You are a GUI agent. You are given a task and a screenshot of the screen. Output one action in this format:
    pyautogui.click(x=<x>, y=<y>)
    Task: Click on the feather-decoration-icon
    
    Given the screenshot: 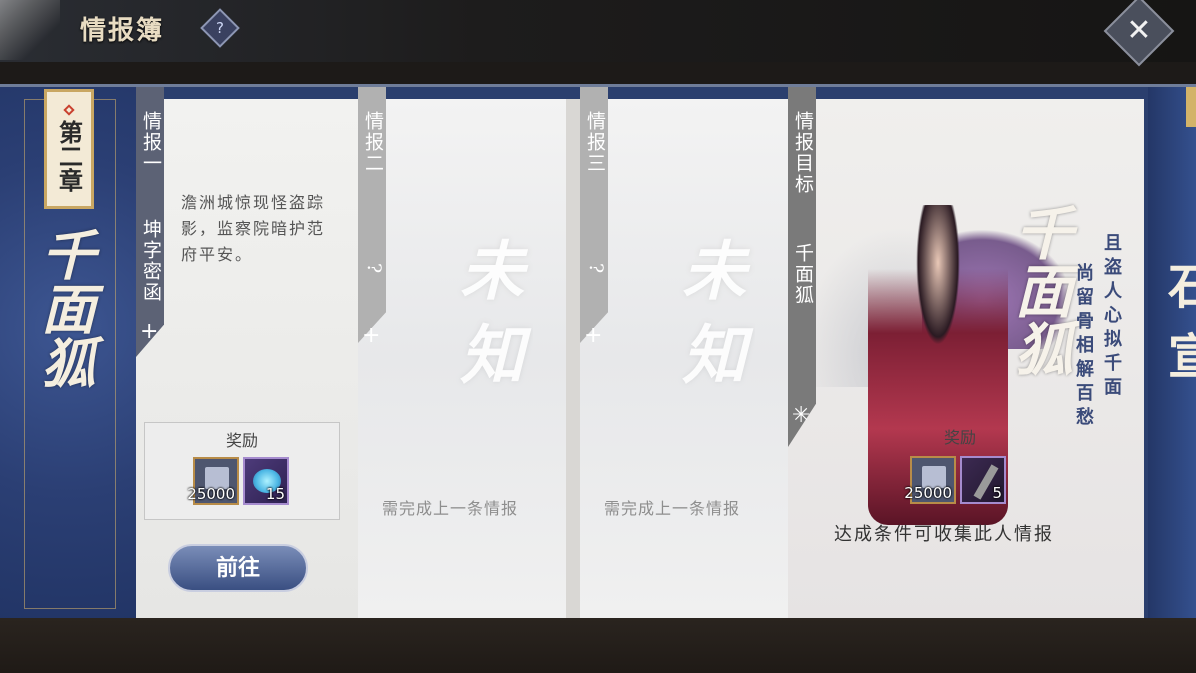 What is the action you would take?
    pyautogui.click(x=30, y=30)
    